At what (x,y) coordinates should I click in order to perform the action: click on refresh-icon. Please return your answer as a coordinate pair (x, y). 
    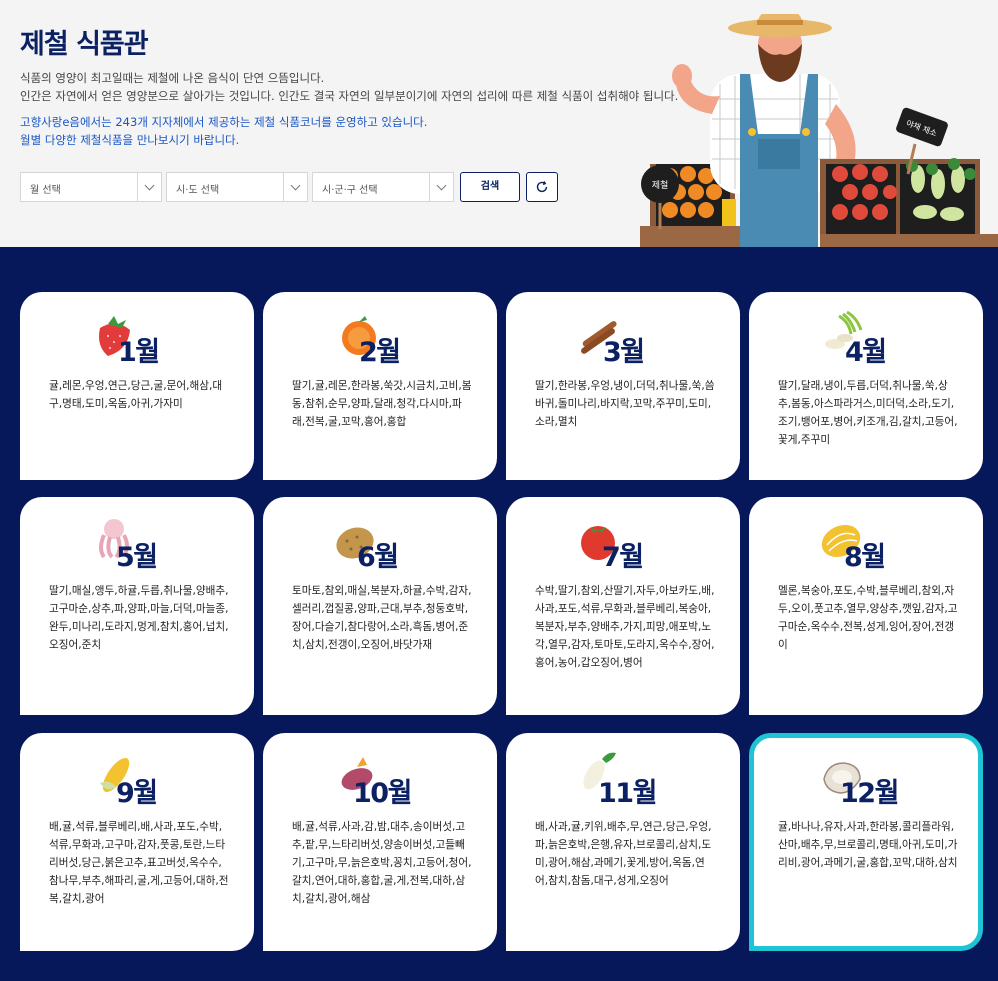
    Looking at the image, I should click on (542, 187).